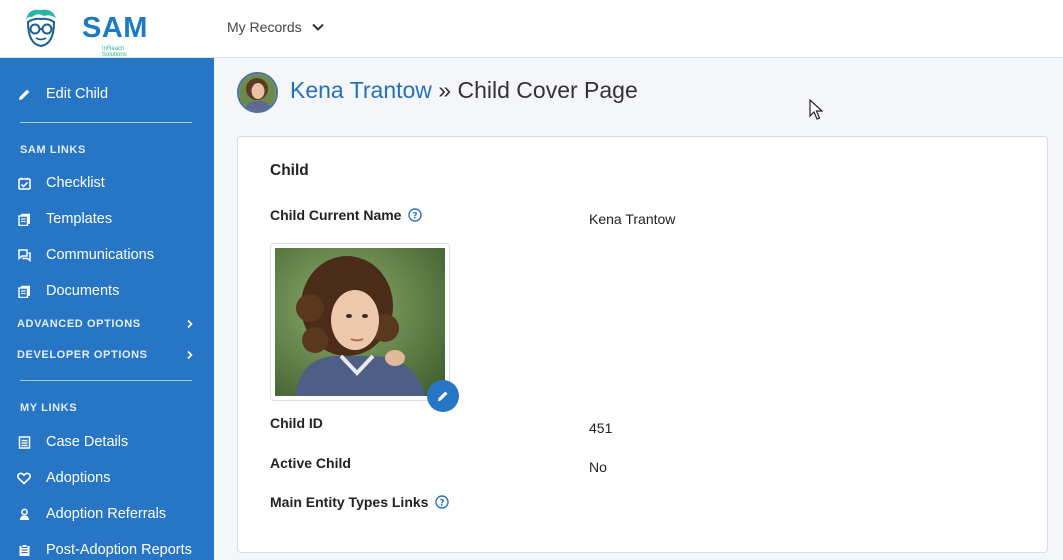 This screenshot has width=1063, height=560. I want to click on sidebar-item-edit-child: Edit Child, so click(107, 94).